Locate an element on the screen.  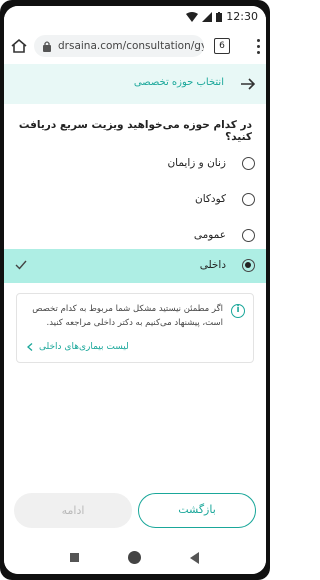
continue-button: ادامه is located at coordinates (73, 510).